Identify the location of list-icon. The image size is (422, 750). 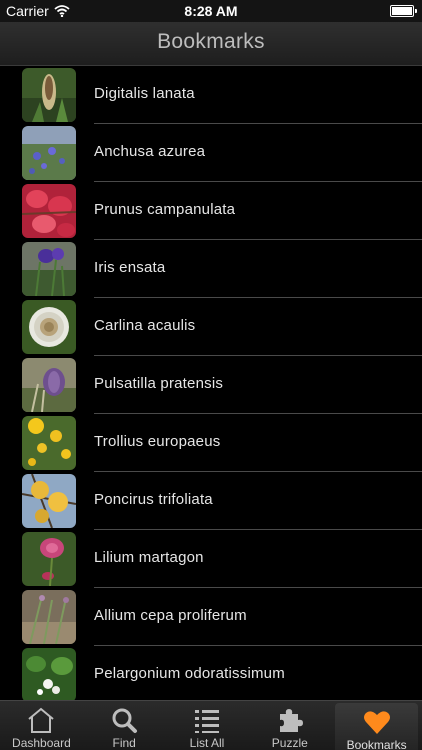
(207, 720).